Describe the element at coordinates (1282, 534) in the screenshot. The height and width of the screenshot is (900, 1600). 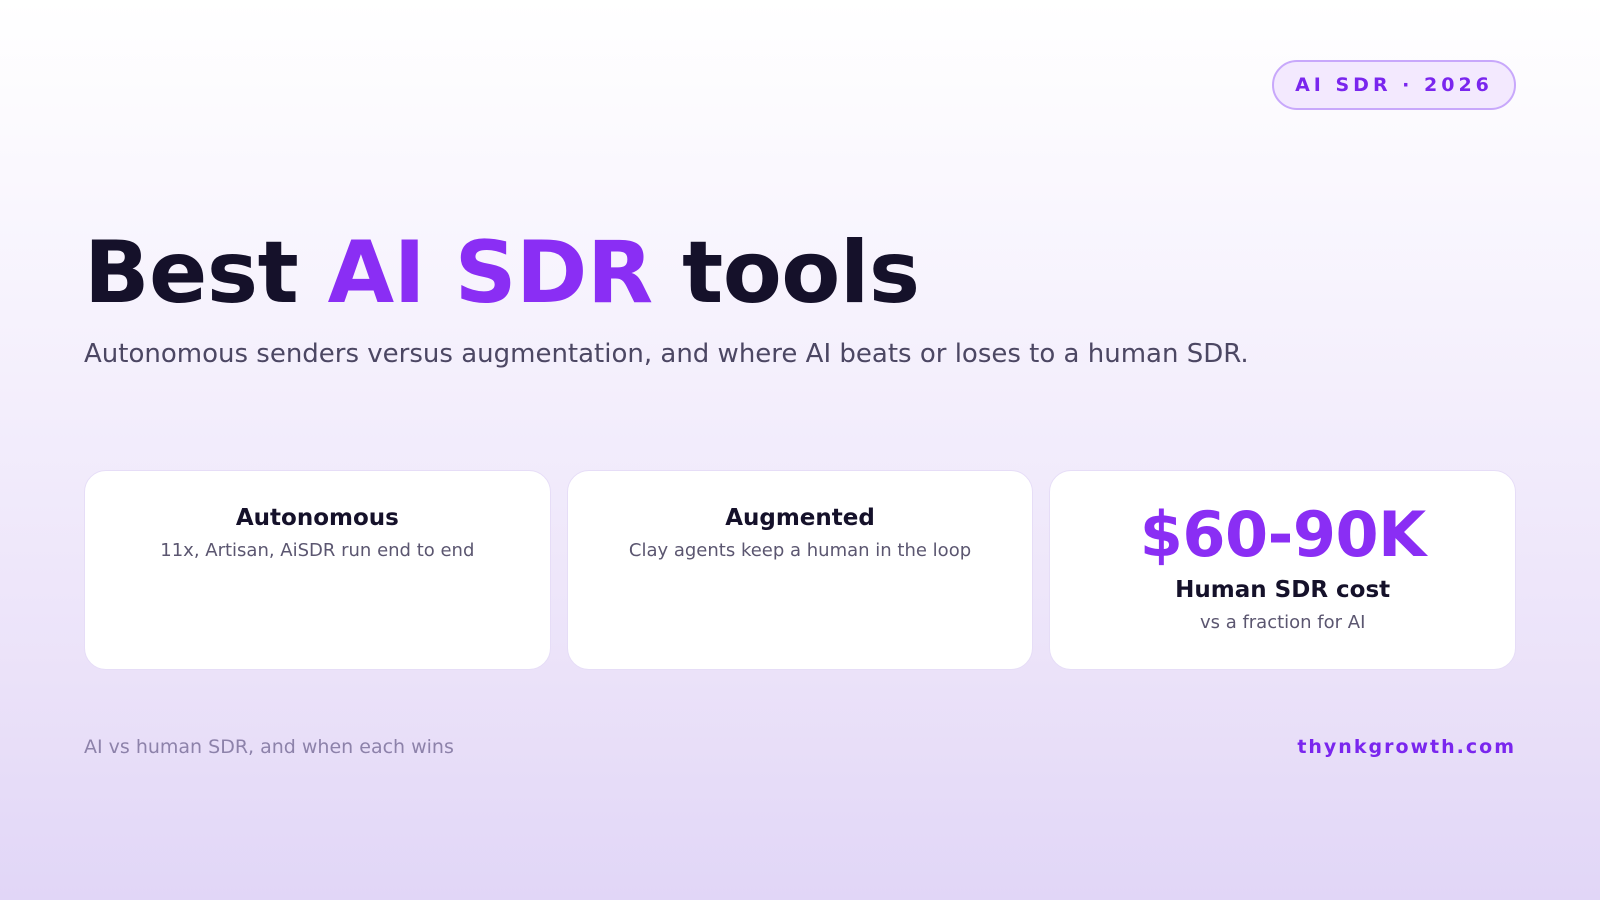
I see `stat-value: $60-90K` at that location.